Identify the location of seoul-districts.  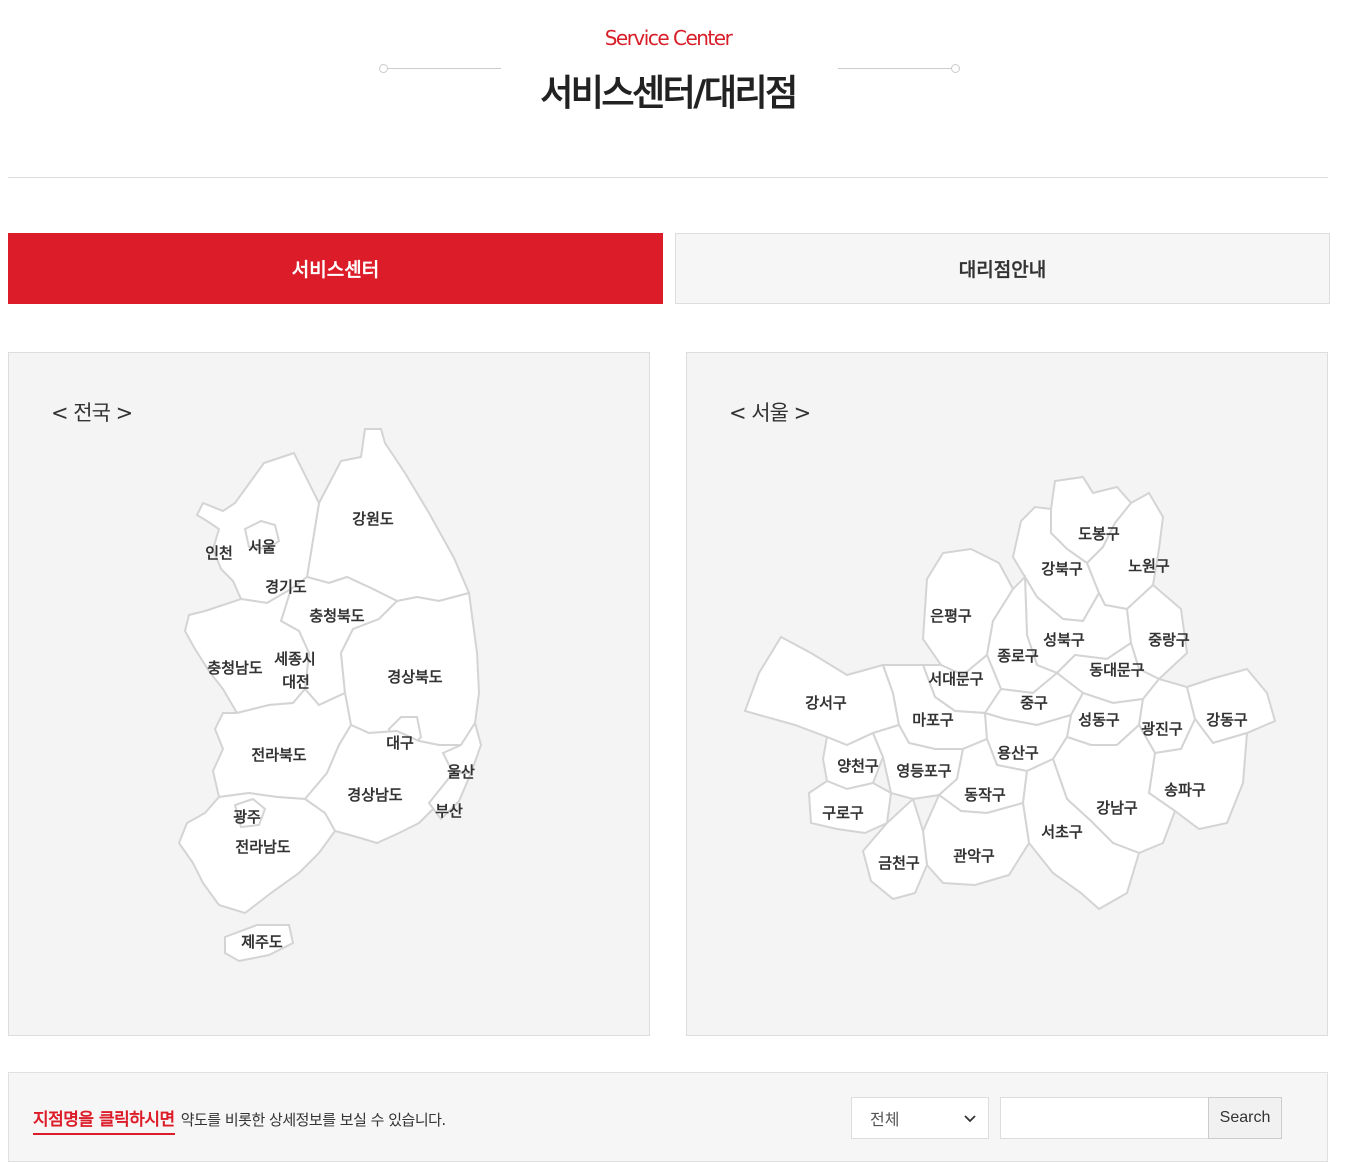
(1010, 693).